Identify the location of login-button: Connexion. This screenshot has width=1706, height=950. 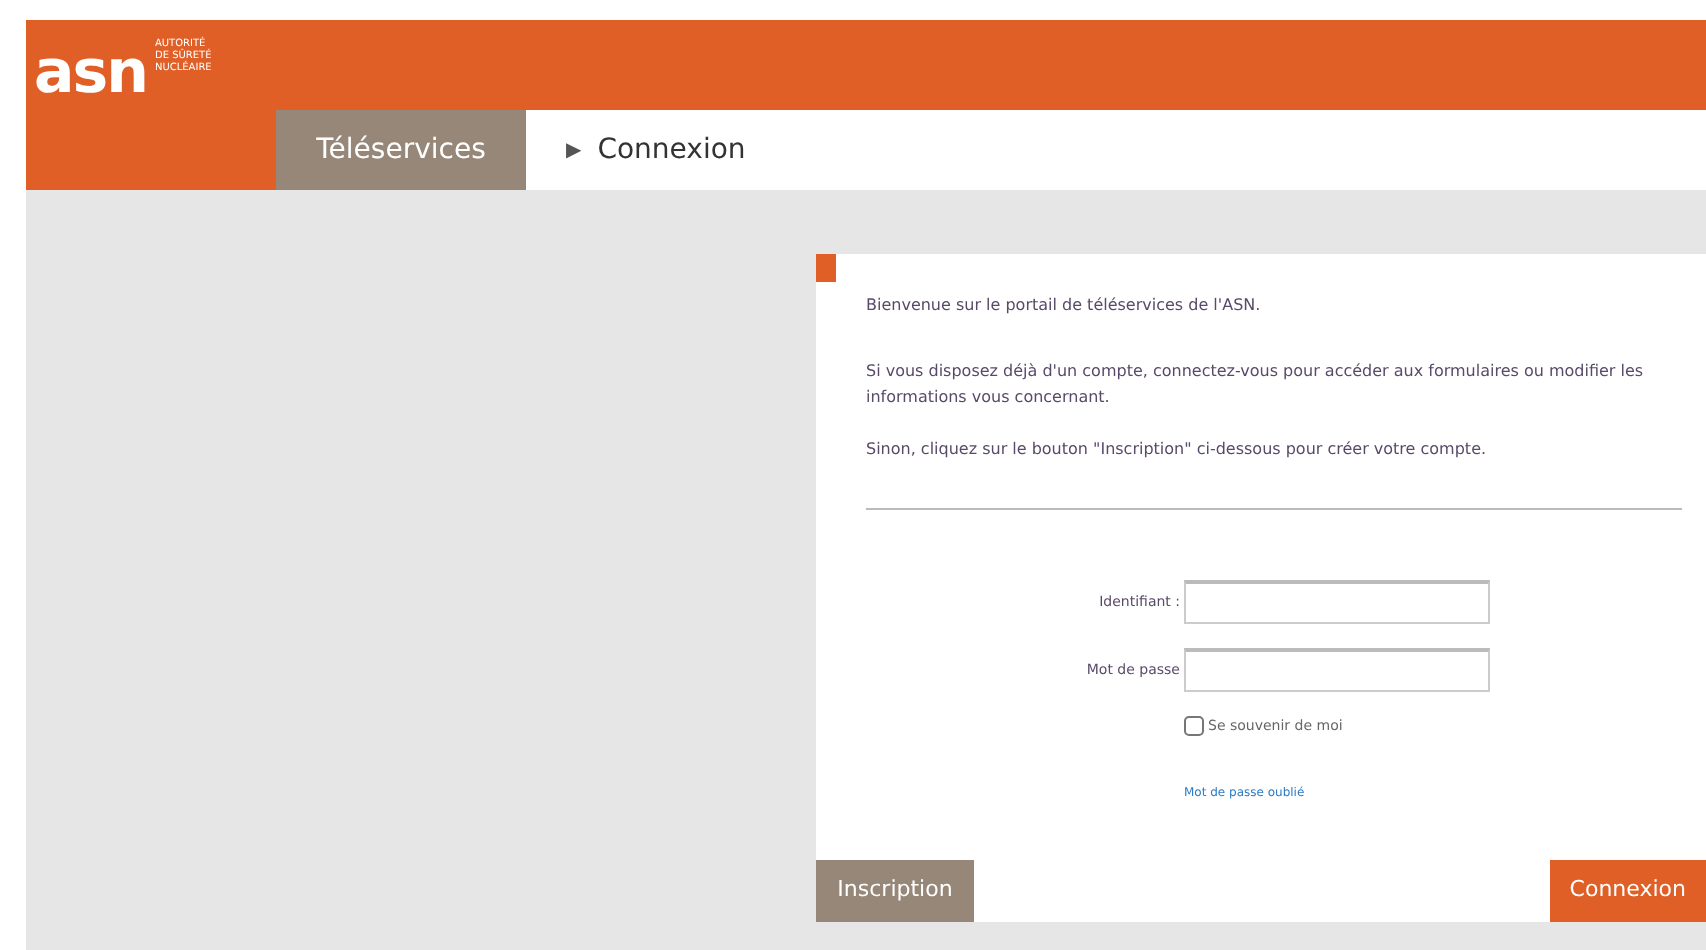
(1627, 891).